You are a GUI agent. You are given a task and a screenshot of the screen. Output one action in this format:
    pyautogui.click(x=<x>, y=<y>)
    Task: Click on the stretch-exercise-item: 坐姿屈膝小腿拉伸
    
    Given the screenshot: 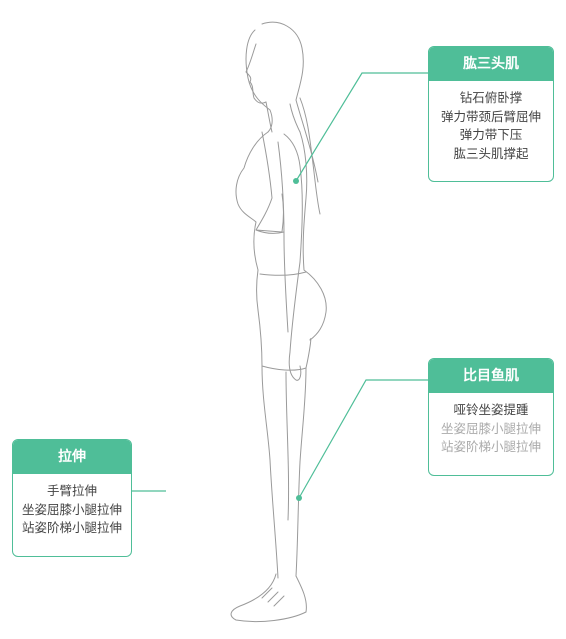 What is the action you would take?
    pyautogui.click(x=71, y=509)
    